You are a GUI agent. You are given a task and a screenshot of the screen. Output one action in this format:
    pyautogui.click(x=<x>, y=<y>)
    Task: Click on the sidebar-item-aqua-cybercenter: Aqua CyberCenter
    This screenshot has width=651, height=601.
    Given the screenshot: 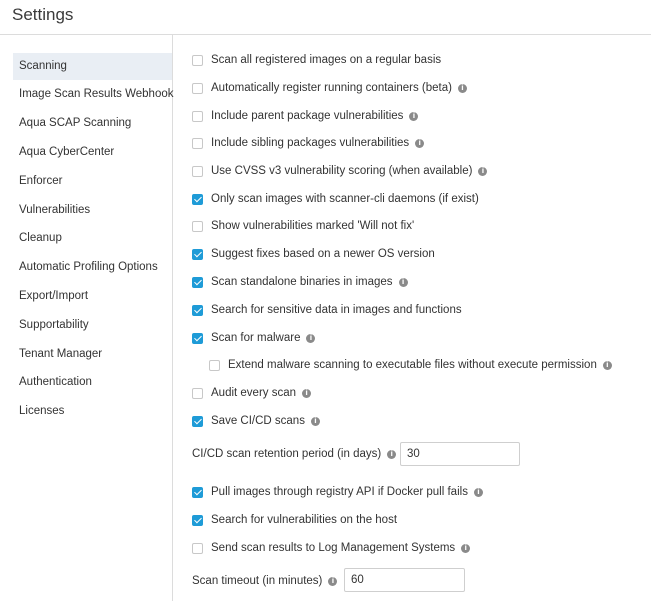 What is the action you would take?
    pyautogui.click(x=92, y=152)
    